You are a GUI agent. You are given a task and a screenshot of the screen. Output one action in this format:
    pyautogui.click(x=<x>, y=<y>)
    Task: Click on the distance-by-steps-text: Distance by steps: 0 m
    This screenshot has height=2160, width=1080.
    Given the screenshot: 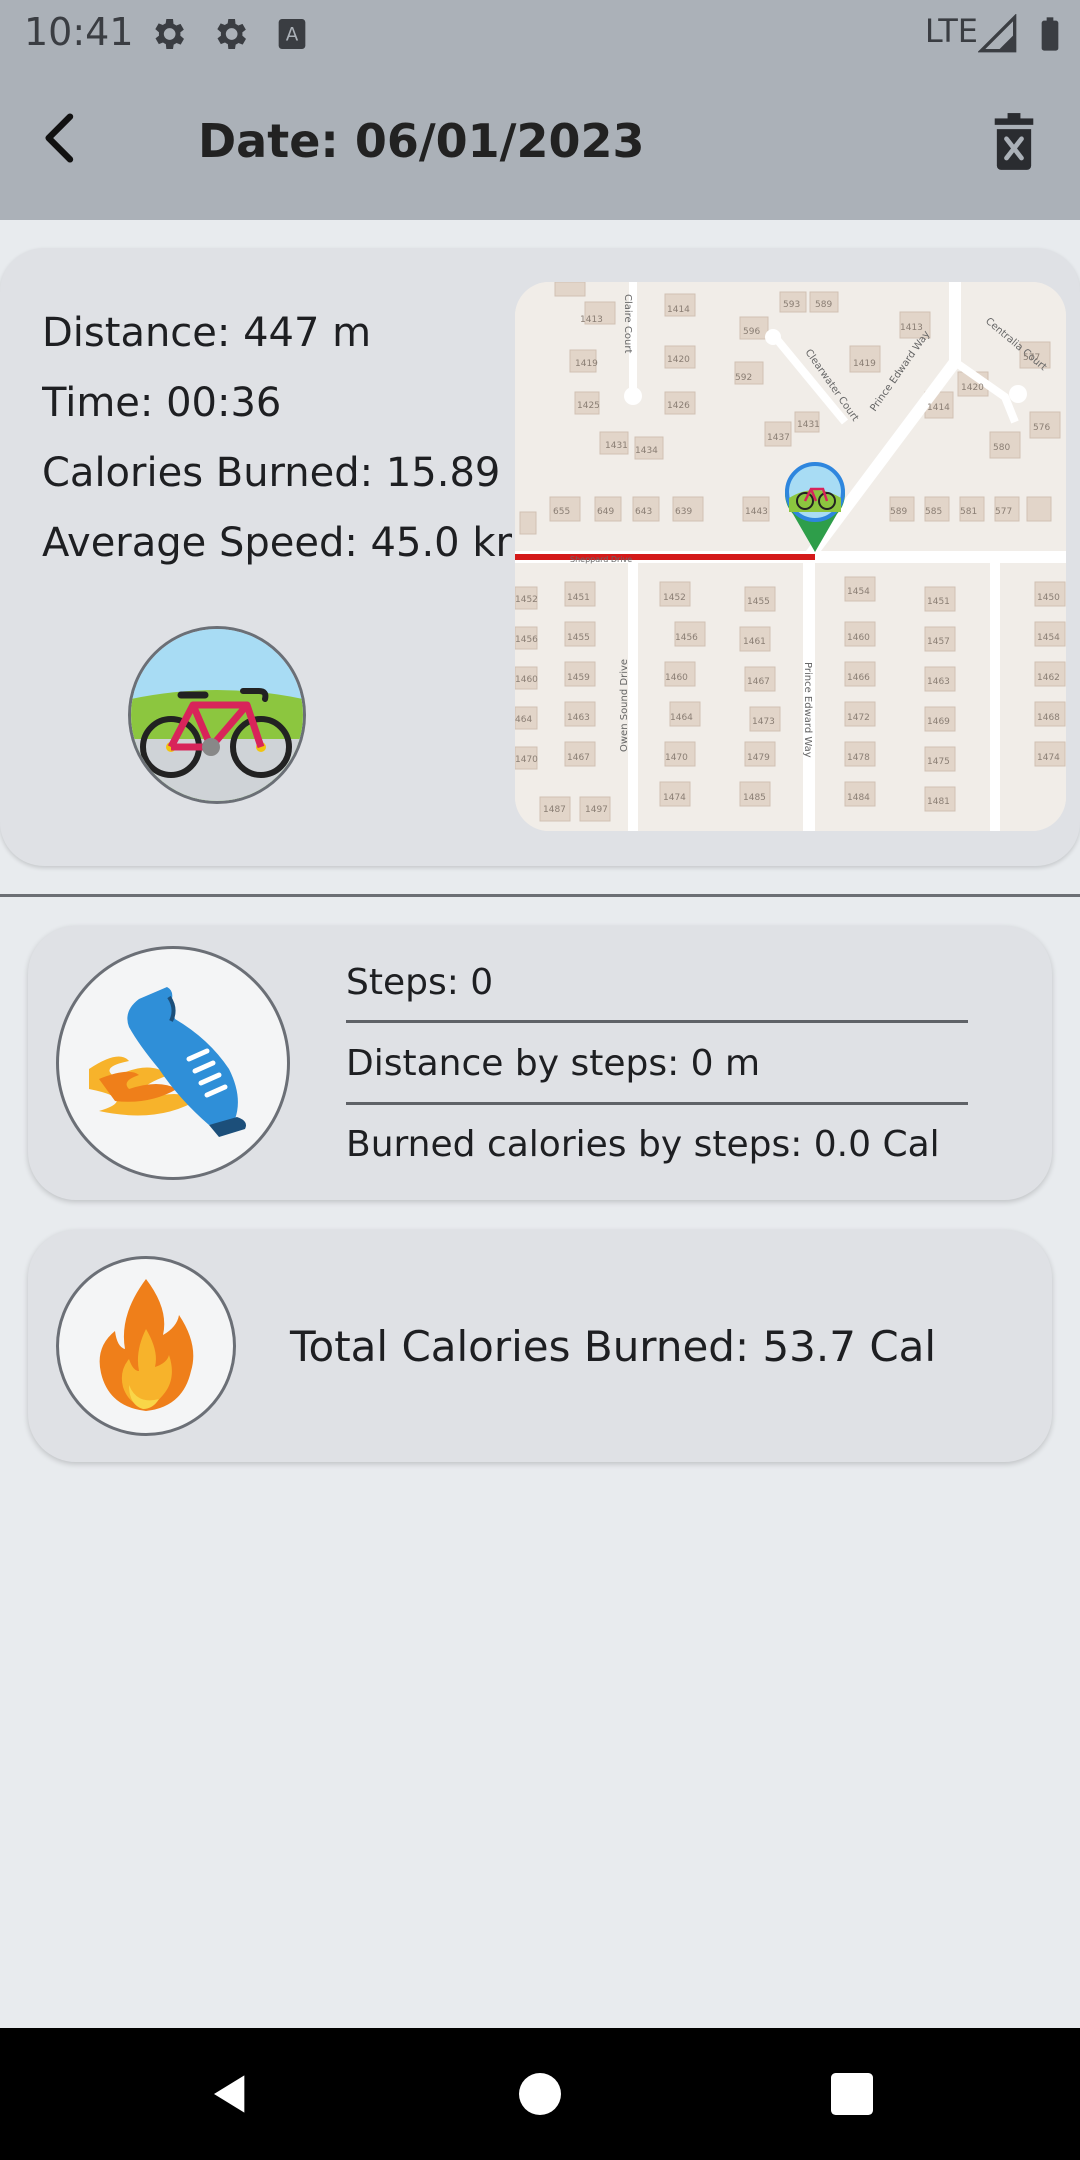 What is the action you would take?
    pyautogui.click(x=553, y=1063)
    